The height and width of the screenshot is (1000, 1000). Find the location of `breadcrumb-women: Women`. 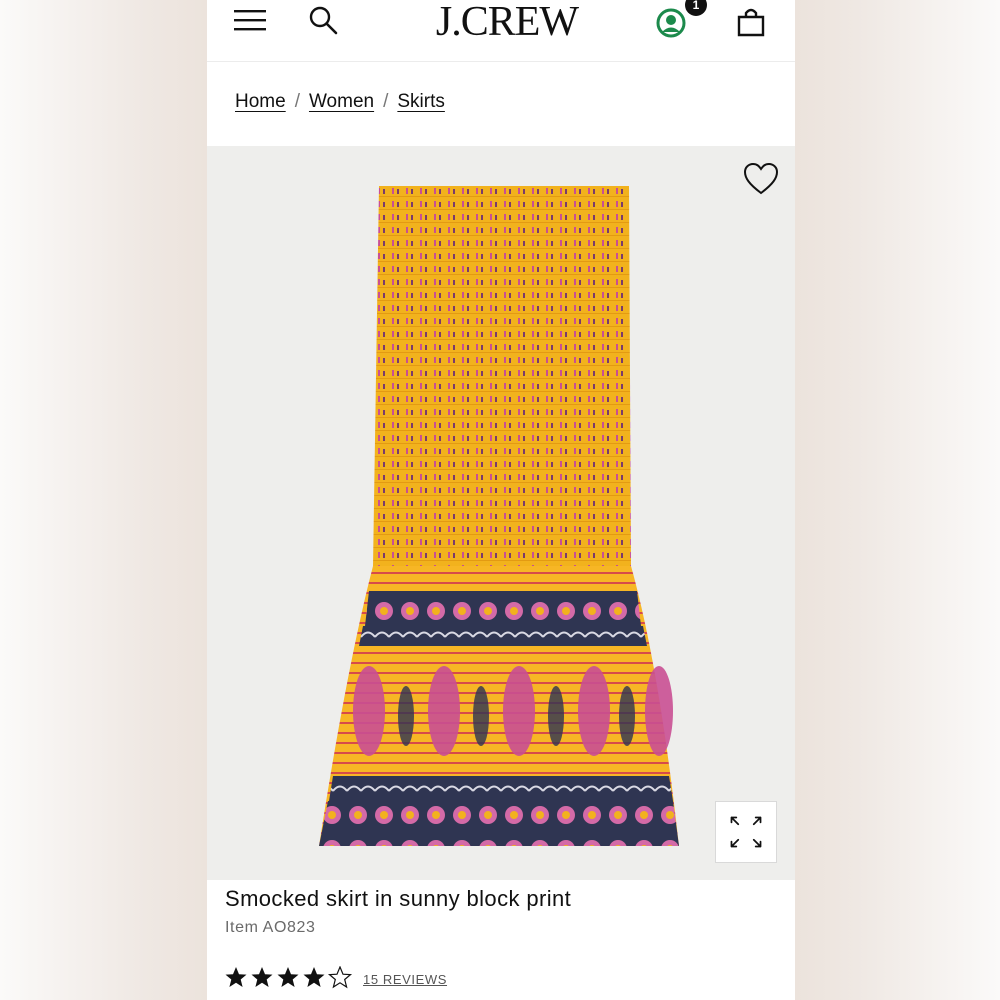

breadcrumb-women: Women is located at coordinates (341, 101).